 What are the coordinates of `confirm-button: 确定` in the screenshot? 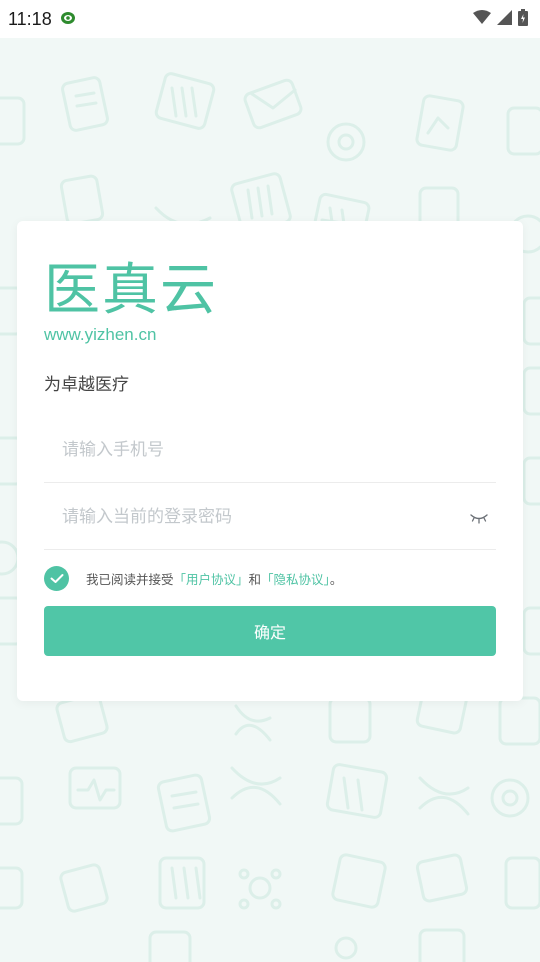 It's located at (270, 631).